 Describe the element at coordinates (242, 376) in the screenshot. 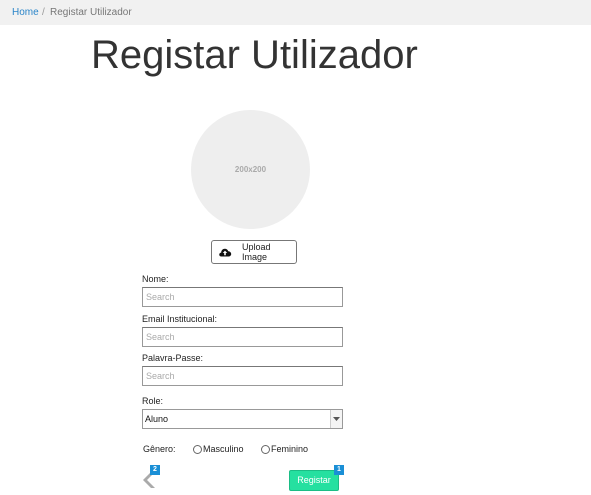

I see `password-input` at that location.